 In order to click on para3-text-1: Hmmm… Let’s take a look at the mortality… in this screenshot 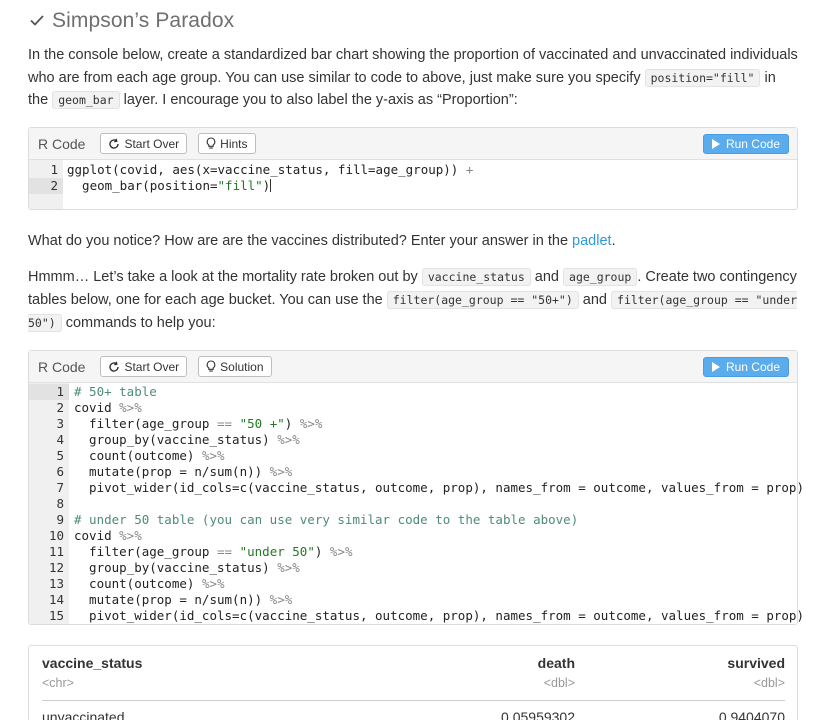, I will do `click(225, 277)`.